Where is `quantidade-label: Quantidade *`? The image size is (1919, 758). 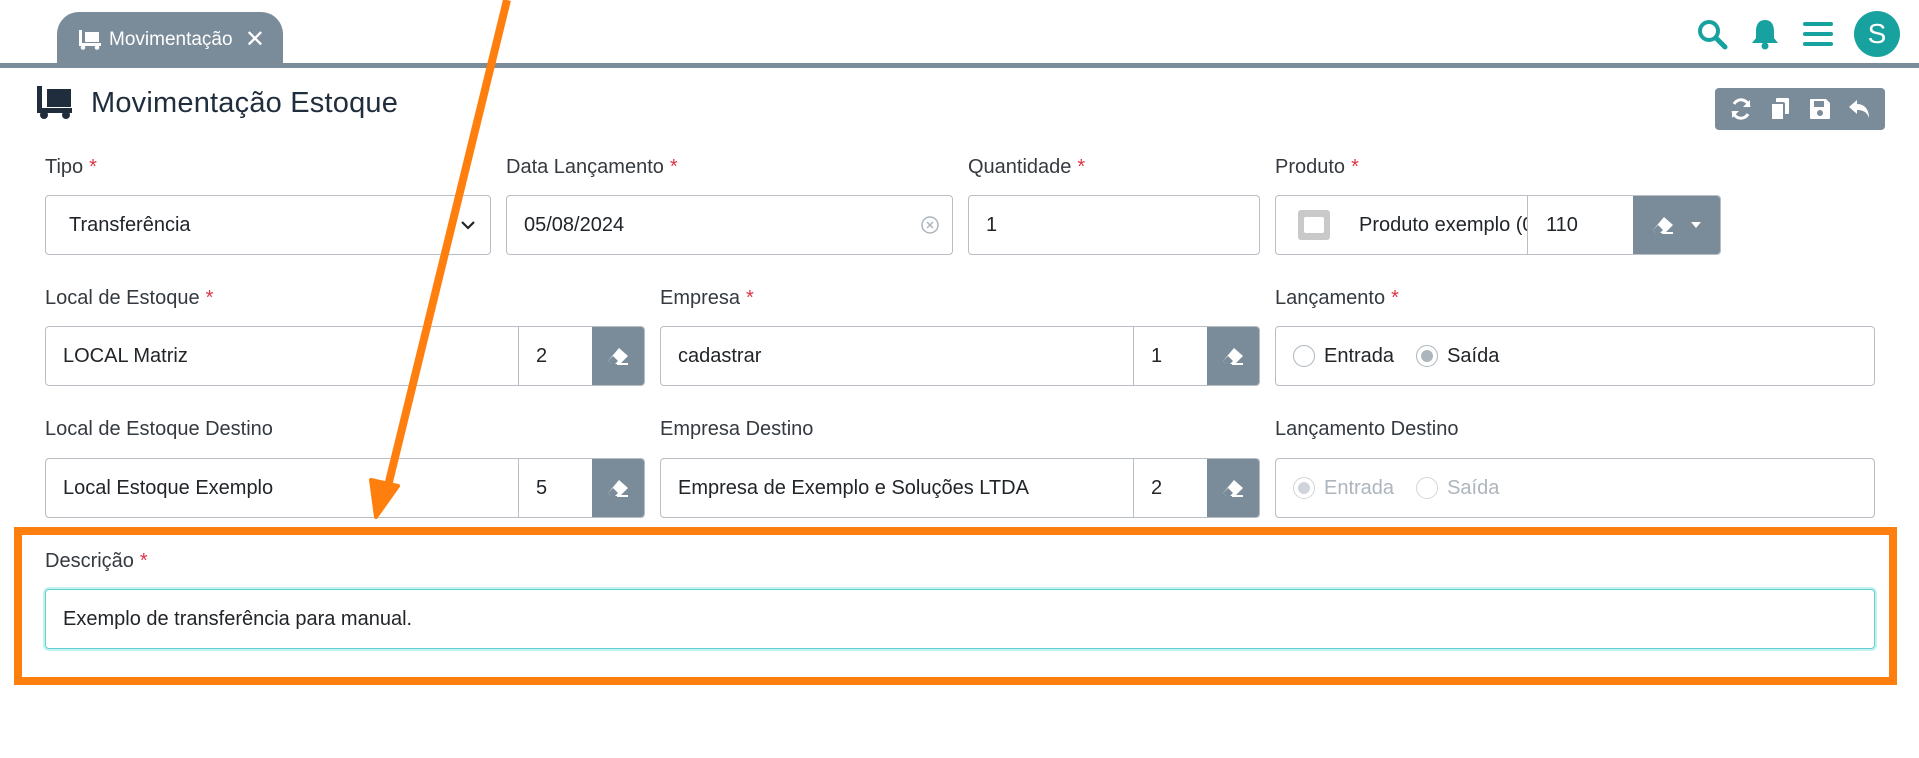
quantidade-label: Quantidade * is located at coordinates (1027, 167).